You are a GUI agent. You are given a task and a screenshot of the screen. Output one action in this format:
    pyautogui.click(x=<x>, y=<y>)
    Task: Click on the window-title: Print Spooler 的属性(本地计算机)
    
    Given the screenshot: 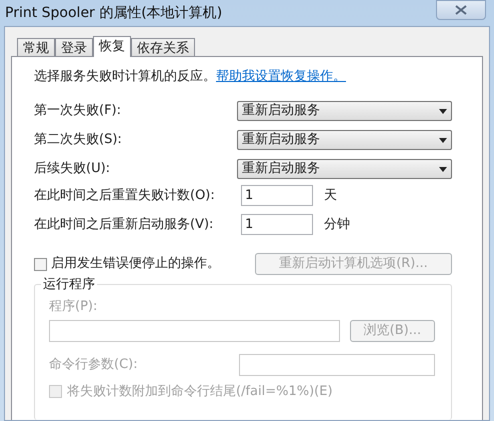 What is the action you would take?
    pyautogui.click(x=113, y=13)
    